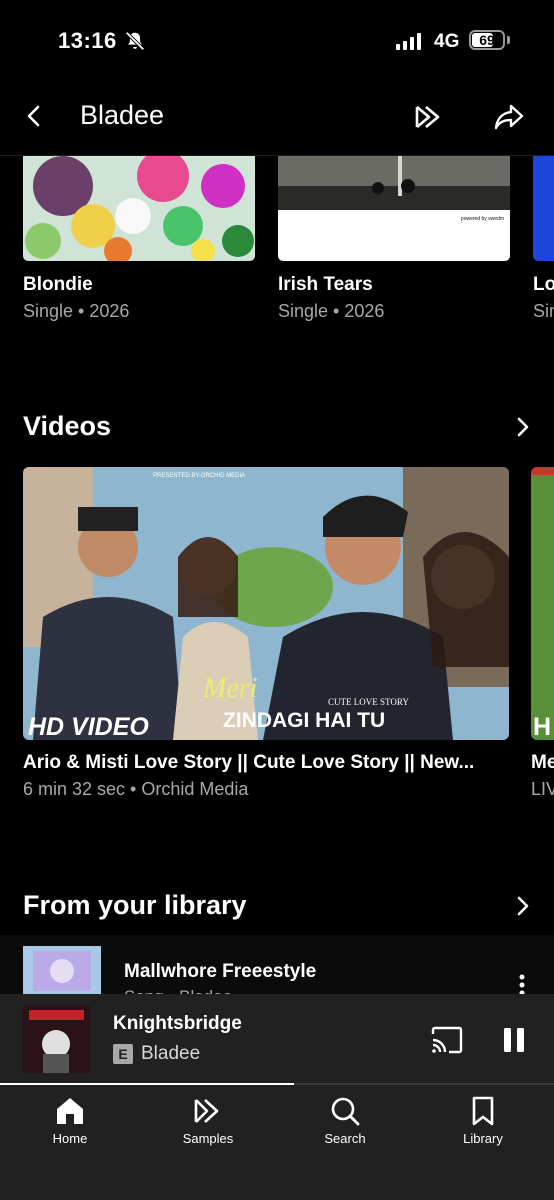 The image size is (554, 1200). I want to click on search-icon, so click(345, 1111).